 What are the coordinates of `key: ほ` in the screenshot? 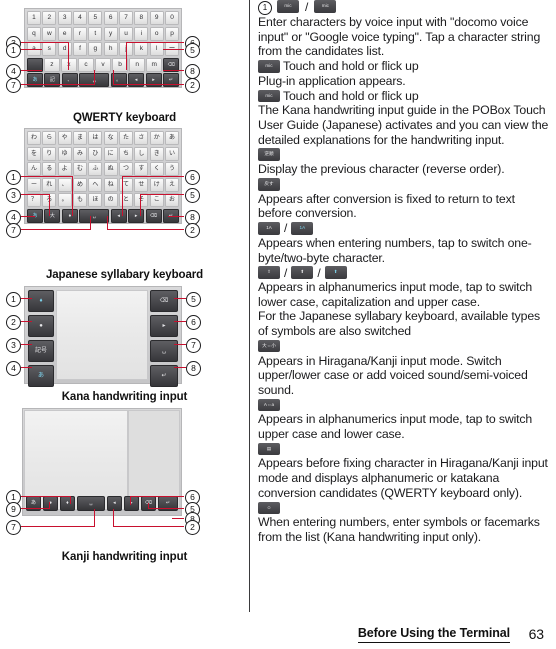 It's located at (95, 200).